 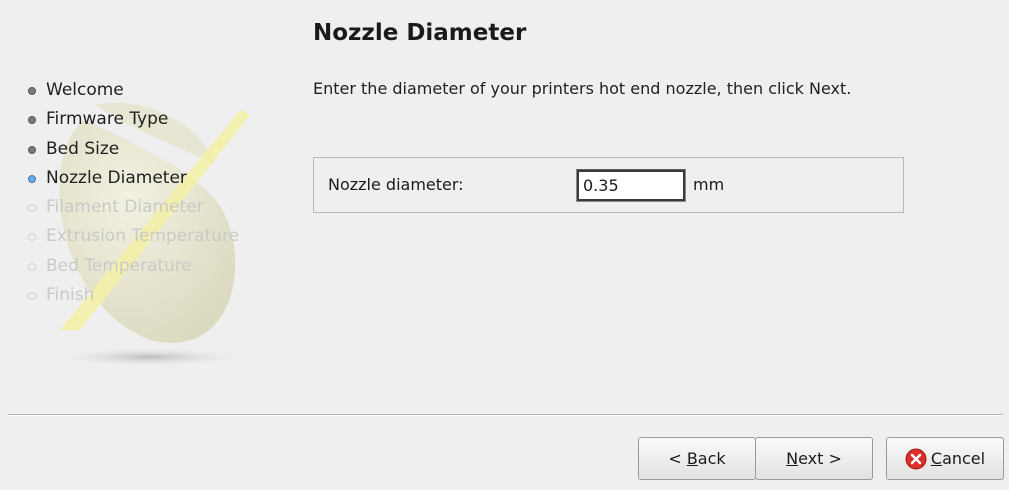 What do you see at coordinates (692, 458) in the screenshot?
I see `back-button-mnemonic: B` at bounding box center [692, 458].